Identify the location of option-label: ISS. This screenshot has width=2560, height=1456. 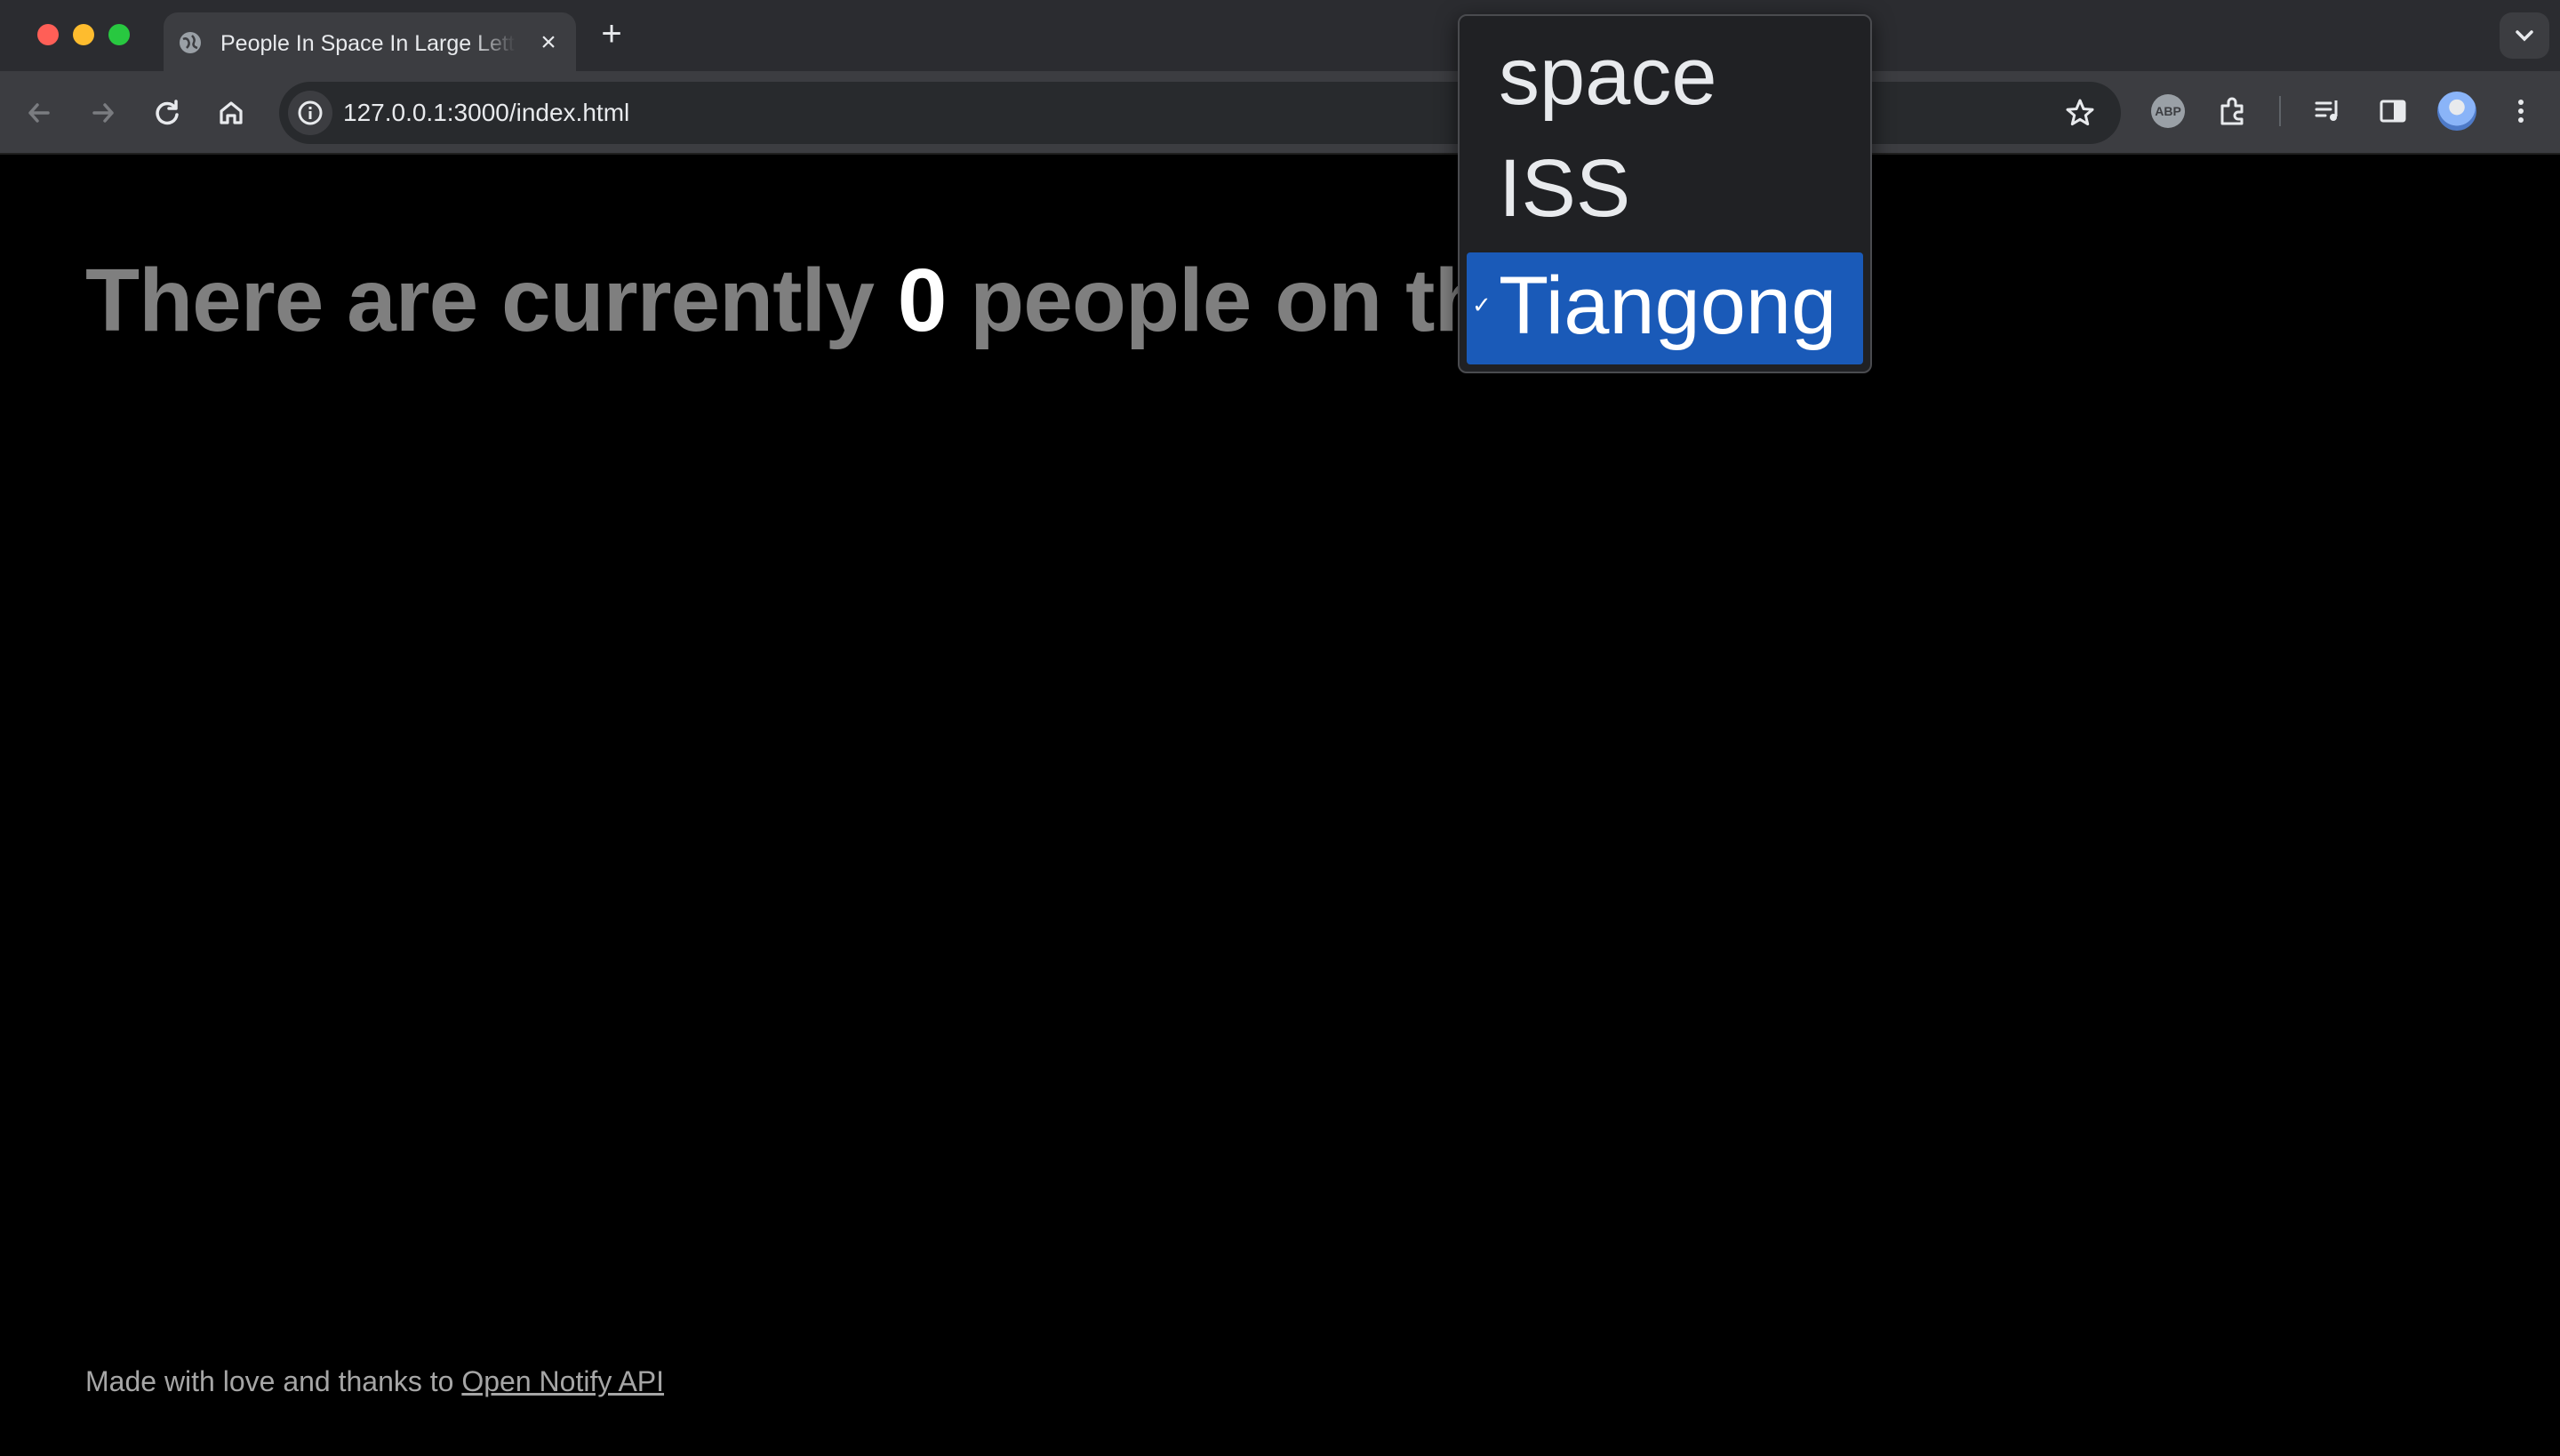
(1565, 188).